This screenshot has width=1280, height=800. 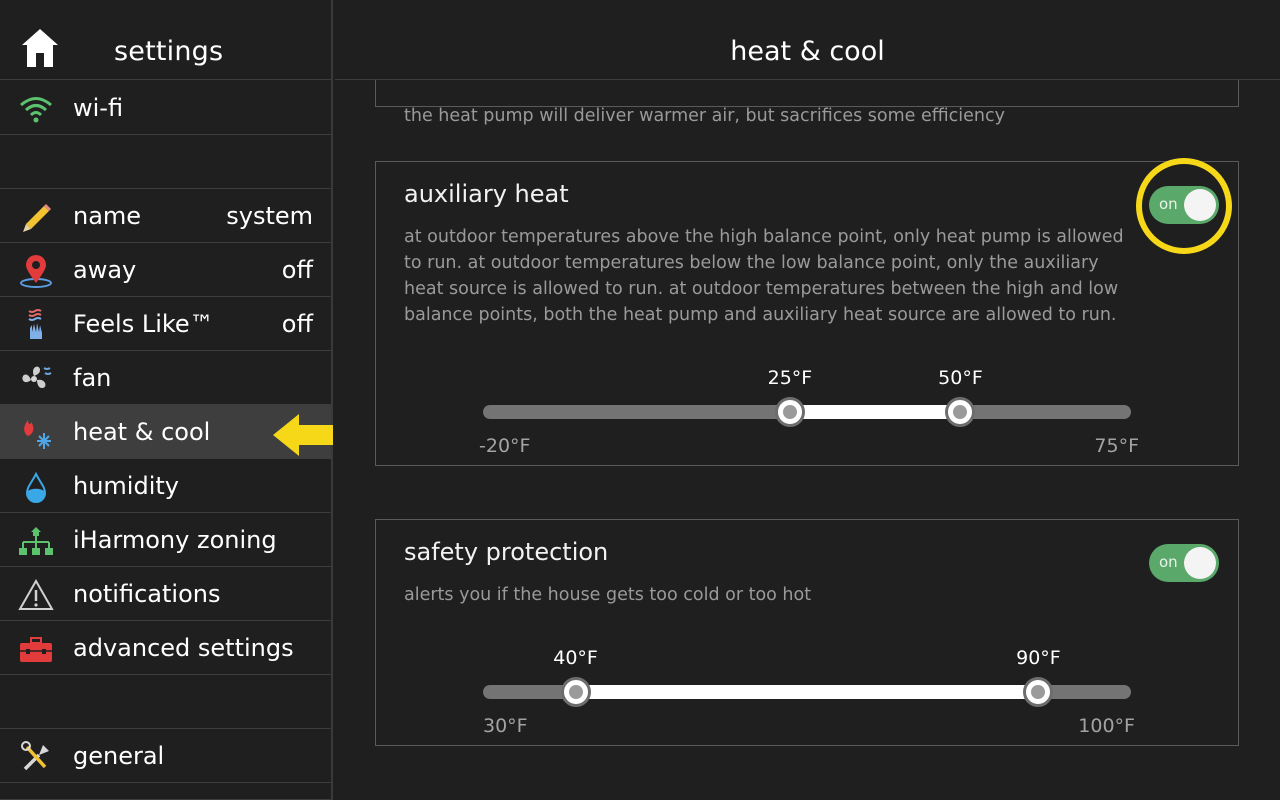 I want to click on sidebar-item-feels-like: Feels Like™ off, so click(x=165, y=324).